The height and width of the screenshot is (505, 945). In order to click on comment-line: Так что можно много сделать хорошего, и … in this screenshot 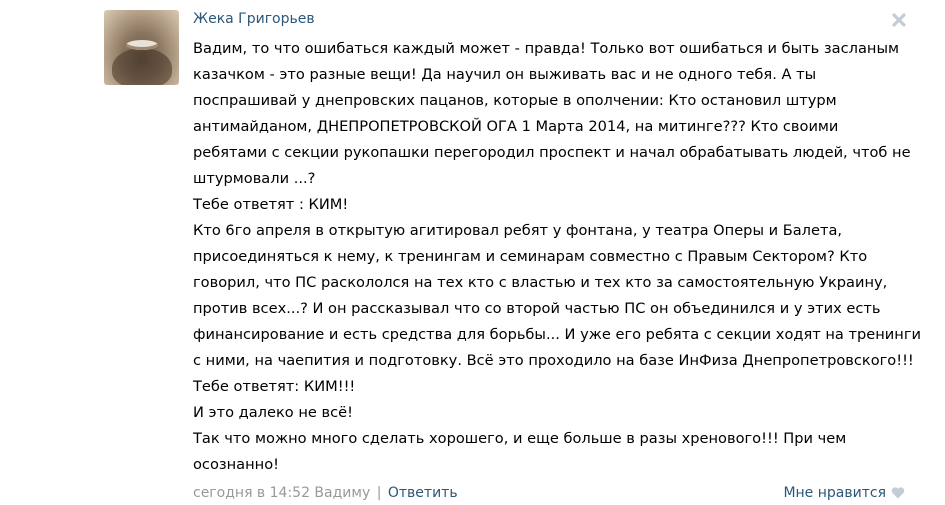, I will do `click(520, 438)`.